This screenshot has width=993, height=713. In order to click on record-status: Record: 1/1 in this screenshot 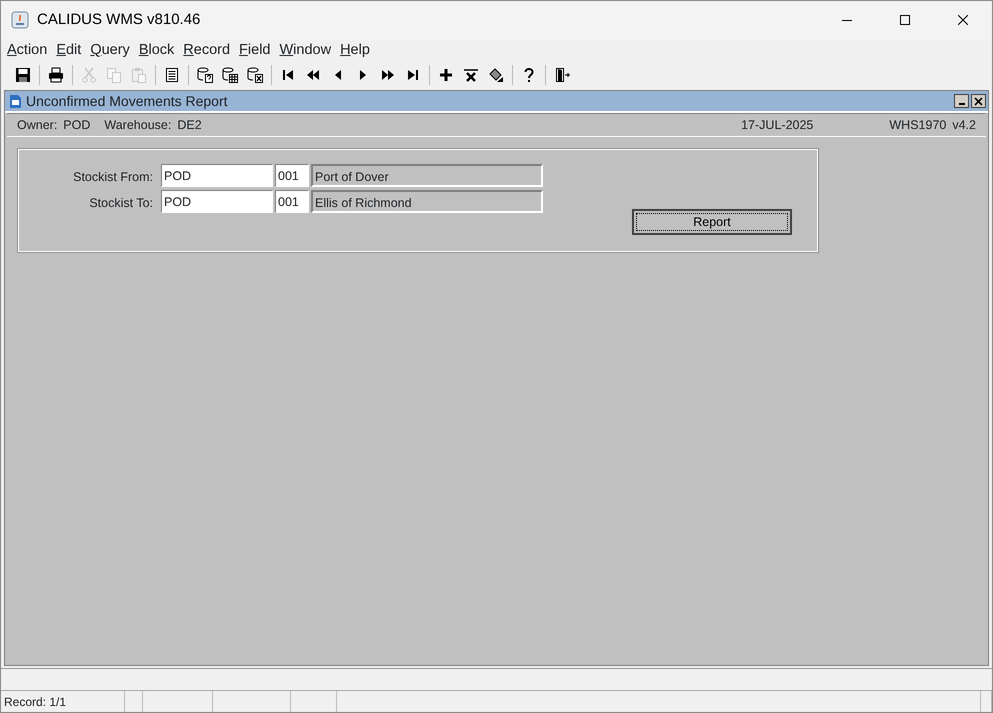, I will do `click(63, 701)`.